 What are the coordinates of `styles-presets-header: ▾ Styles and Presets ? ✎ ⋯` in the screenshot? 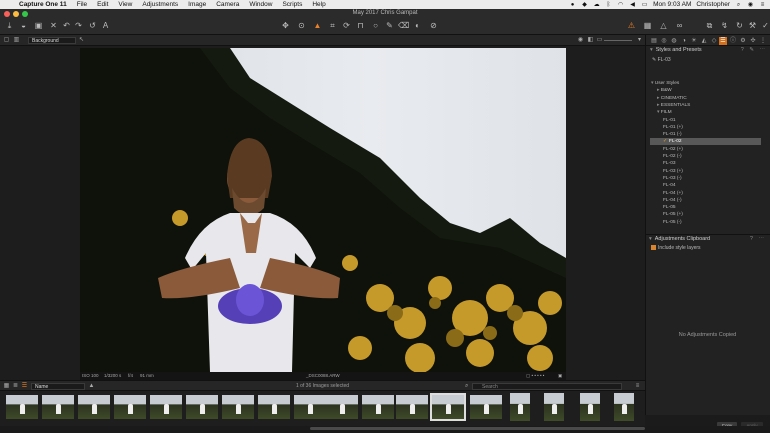 It's located at (708, 50).